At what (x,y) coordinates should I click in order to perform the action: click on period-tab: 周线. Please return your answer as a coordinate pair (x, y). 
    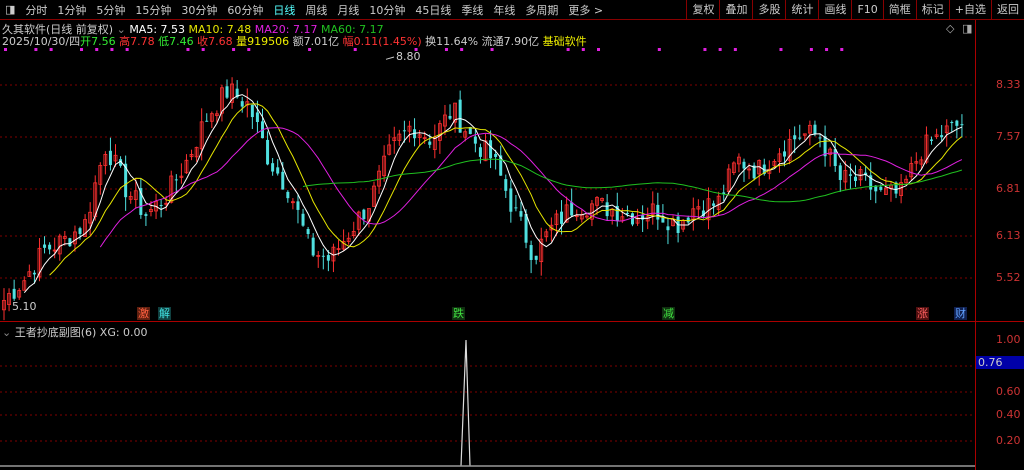
    Looking at the image, I should click on (316, 10).